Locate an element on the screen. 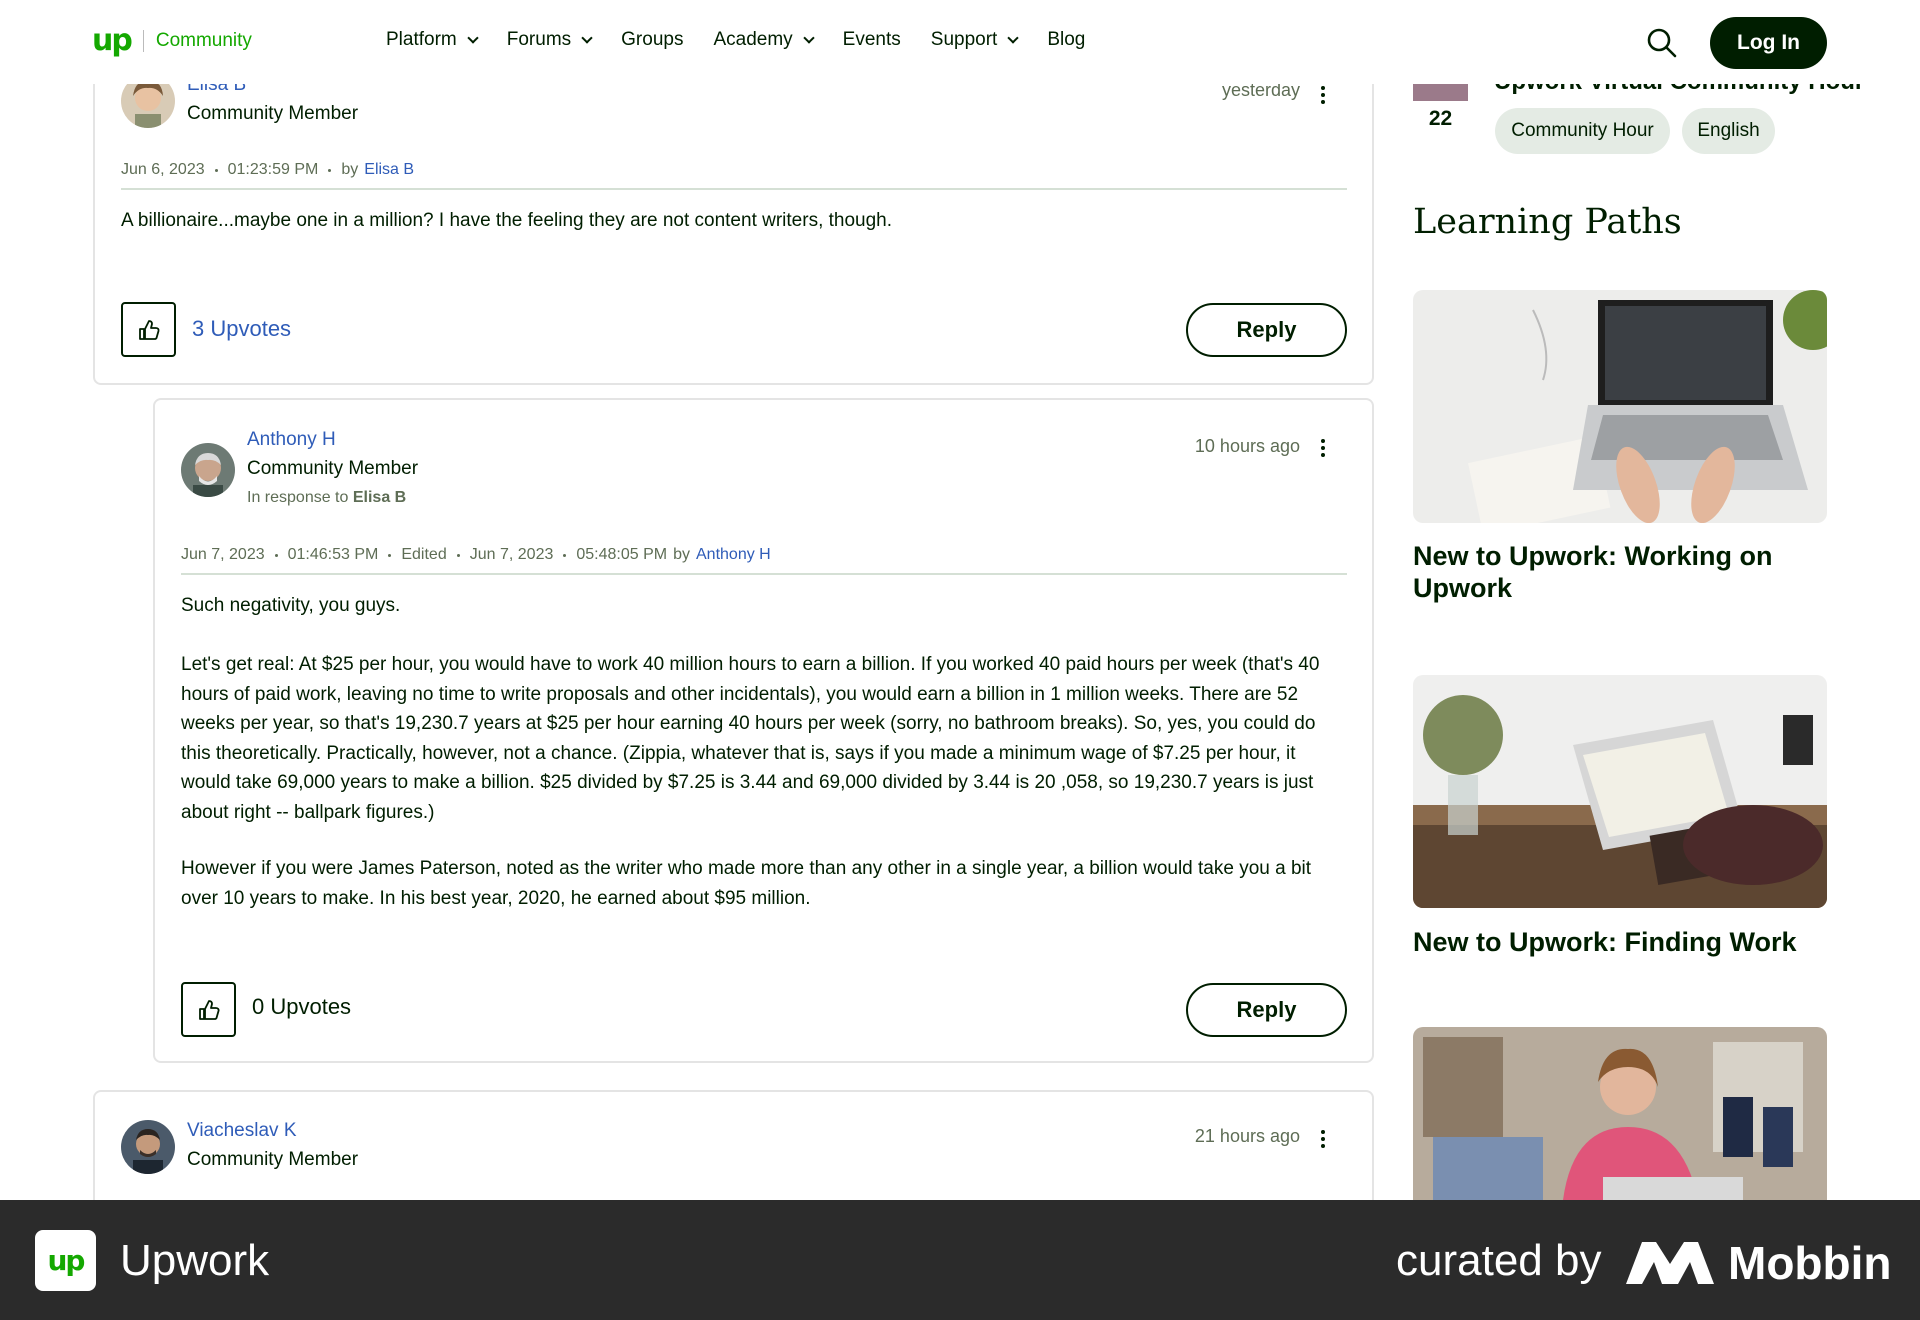  nav-forums: Forums is located at coordinates (549, 40).